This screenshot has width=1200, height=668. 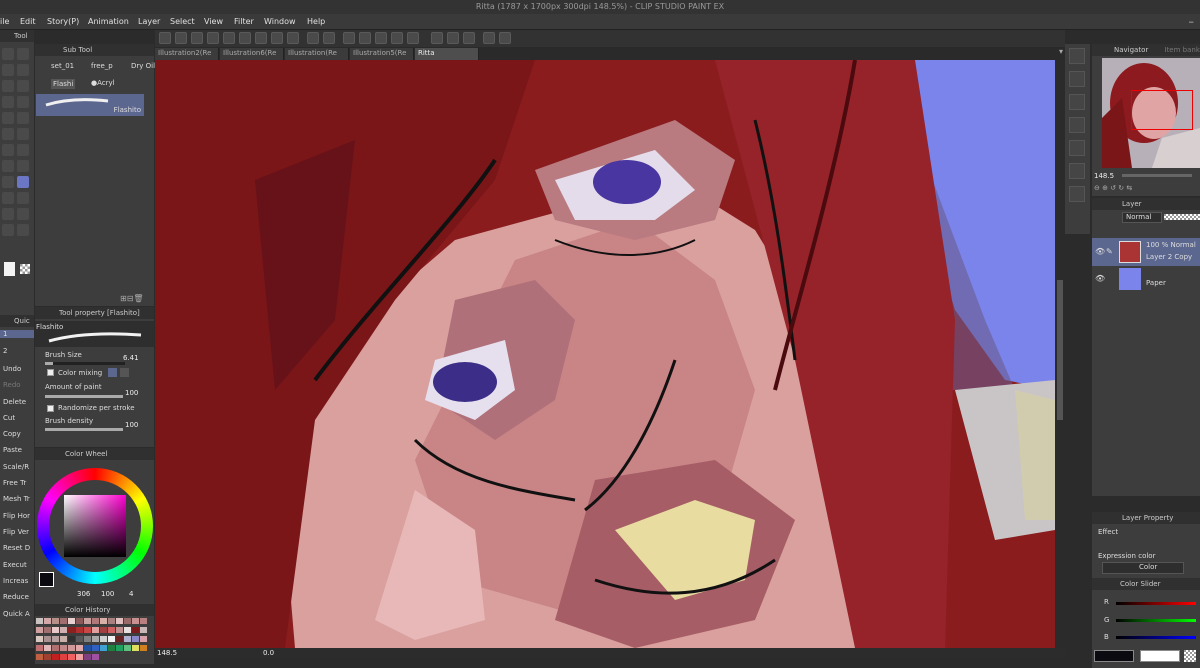 I want to click on grid-snap-icon, so click(x=469, y=38).